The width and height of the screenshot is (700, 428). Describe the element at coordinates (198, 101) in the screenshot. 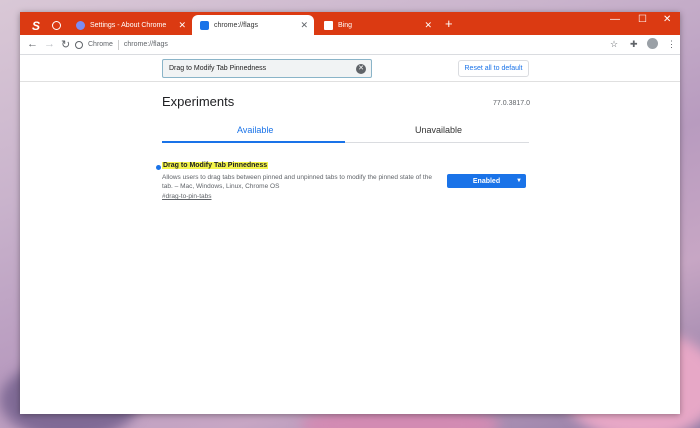

I see `page-title: Experiments` at that location.